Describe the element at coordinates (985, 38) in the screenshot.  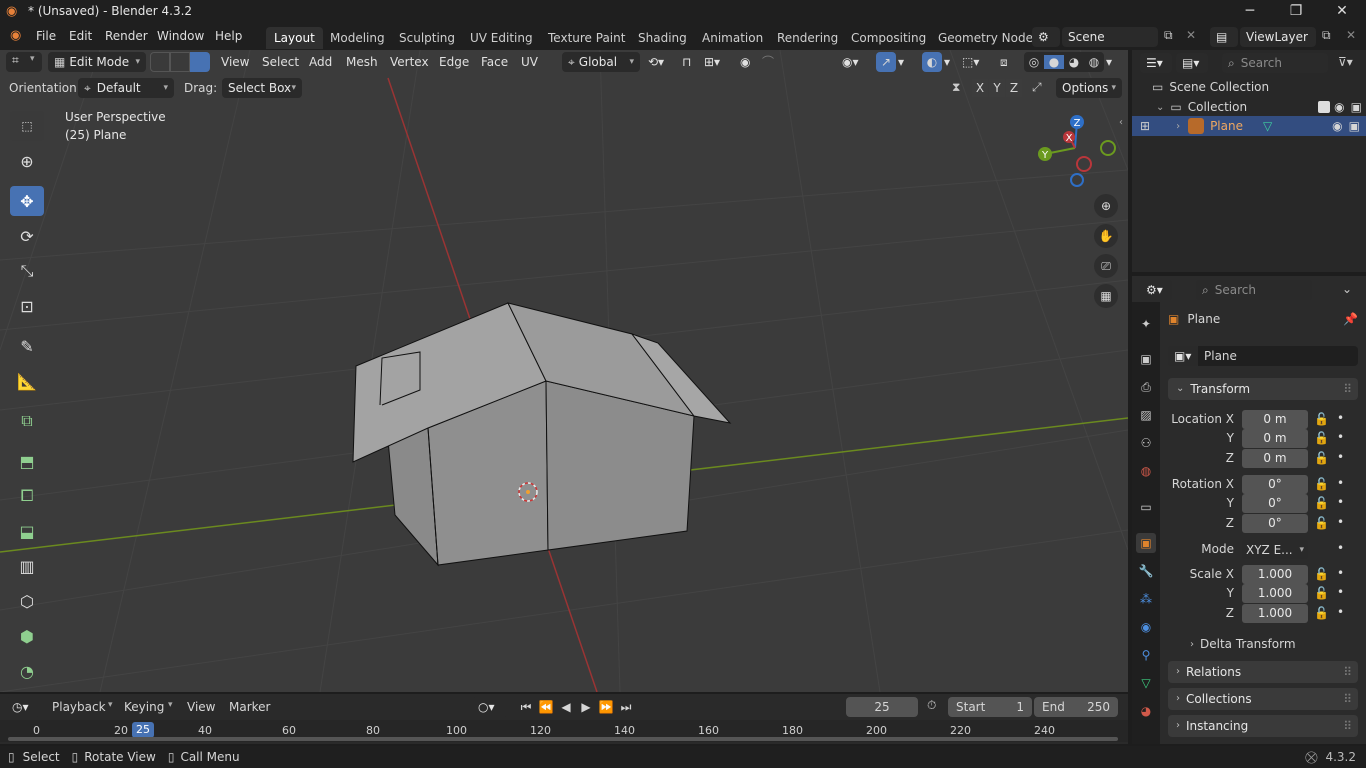
I see `tab-geometry-nodes: Geometry Node` at that location.